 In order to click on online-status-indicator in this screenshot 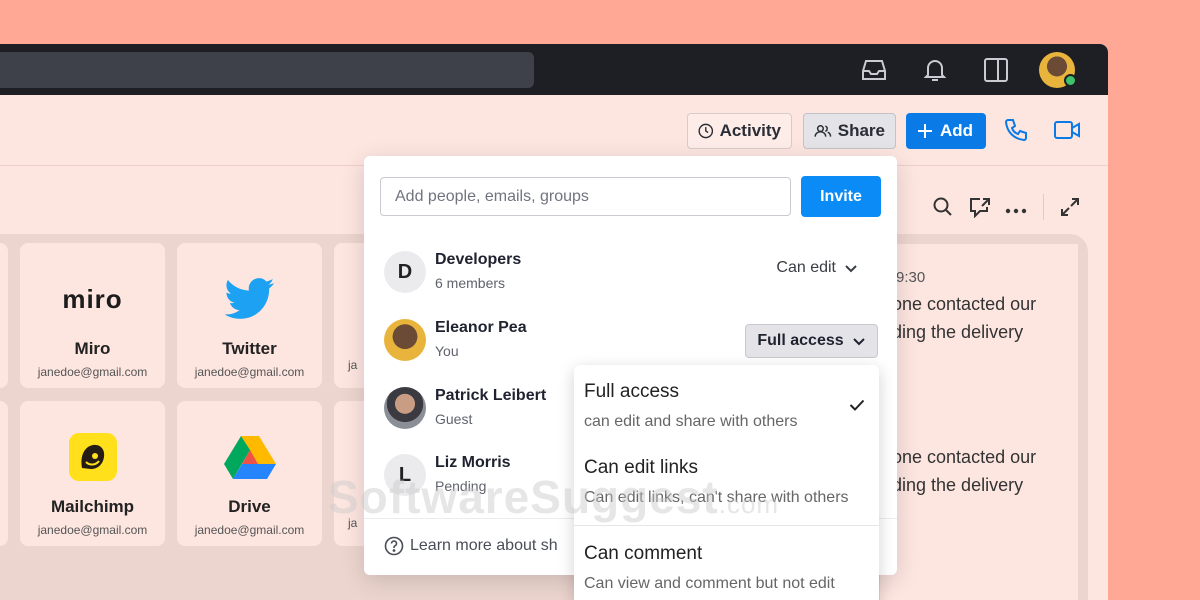, I will do `click(1070, 80)`.